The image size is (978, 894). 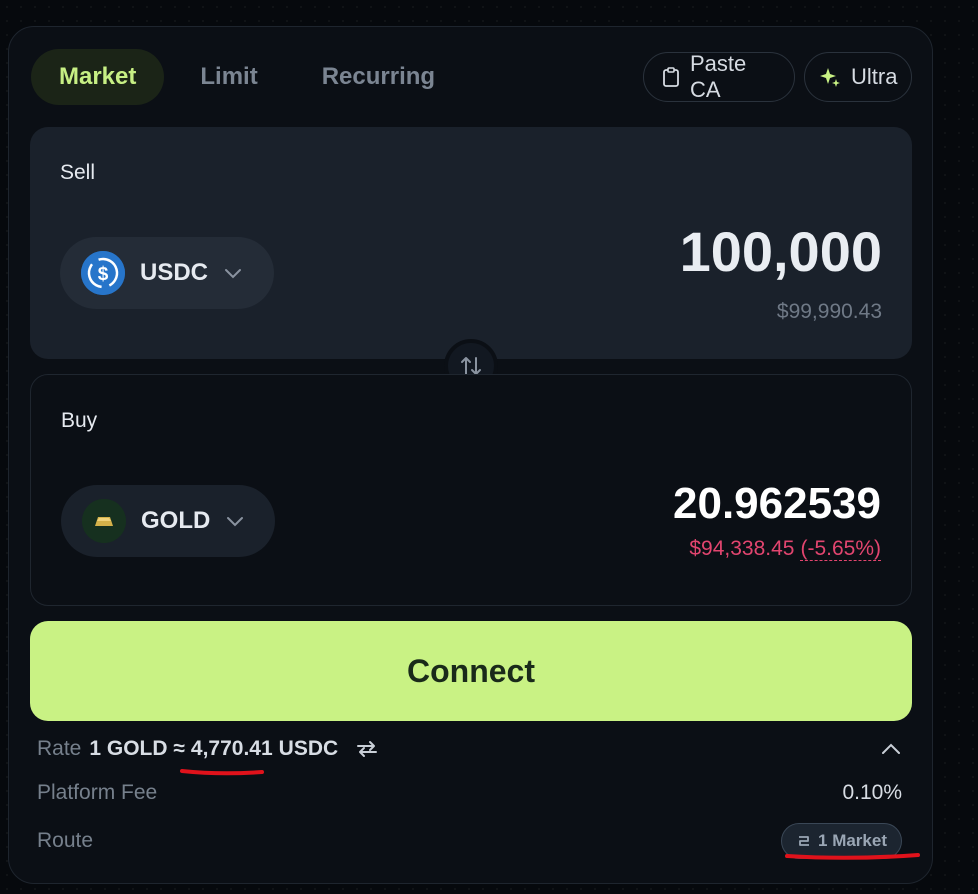 What do you see at coordinates (104, 521) in the screenshot?
I see `gold-bar-icon` at bounding box center [104, 521].